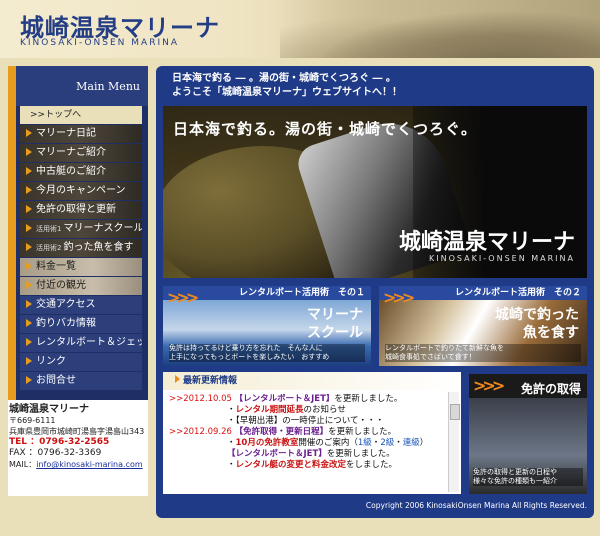 The height and width of the screenshot is (536, 600). Describe the element at coordinates (328, 443) in the screenshot. I see `news-text: 開催のご案内（` at that location.